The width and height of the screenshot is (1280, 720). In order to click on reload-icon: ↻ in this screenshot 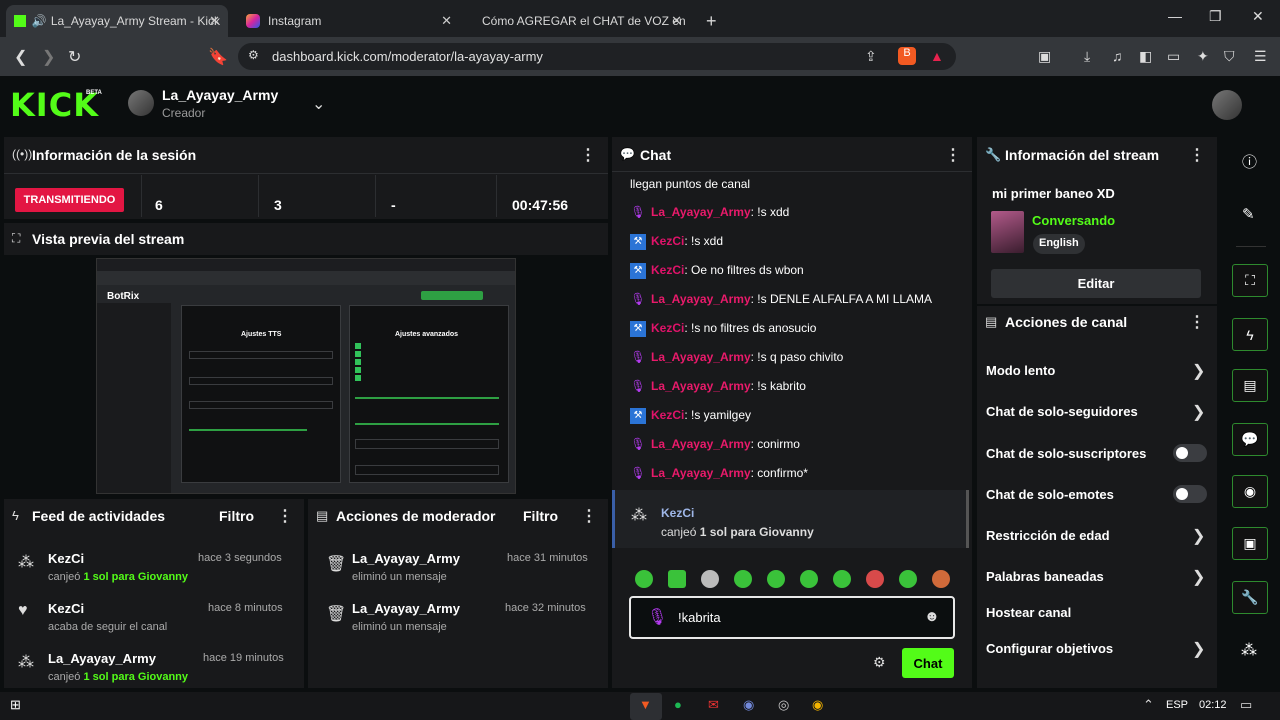, I will do `click(74, 57)`.